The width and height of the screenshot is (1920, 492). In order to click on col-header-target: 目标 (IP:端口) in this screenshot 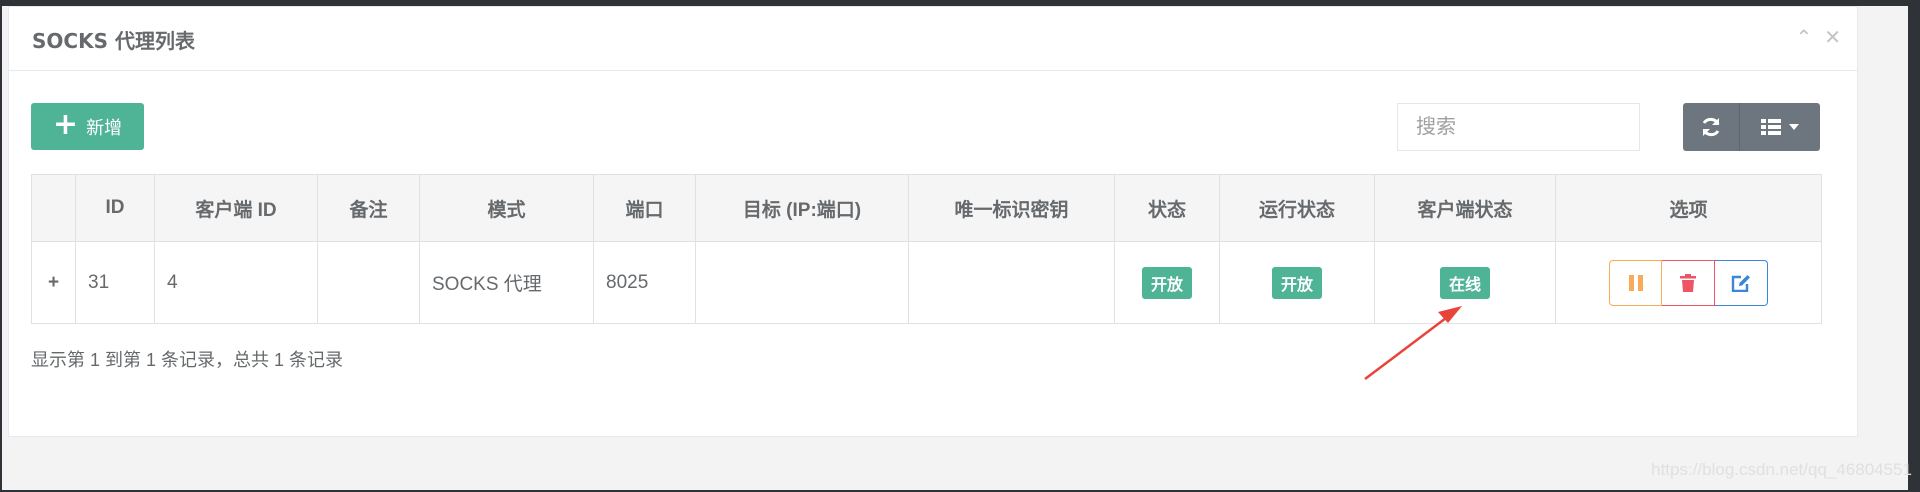, I will do `click(802, 208)`.